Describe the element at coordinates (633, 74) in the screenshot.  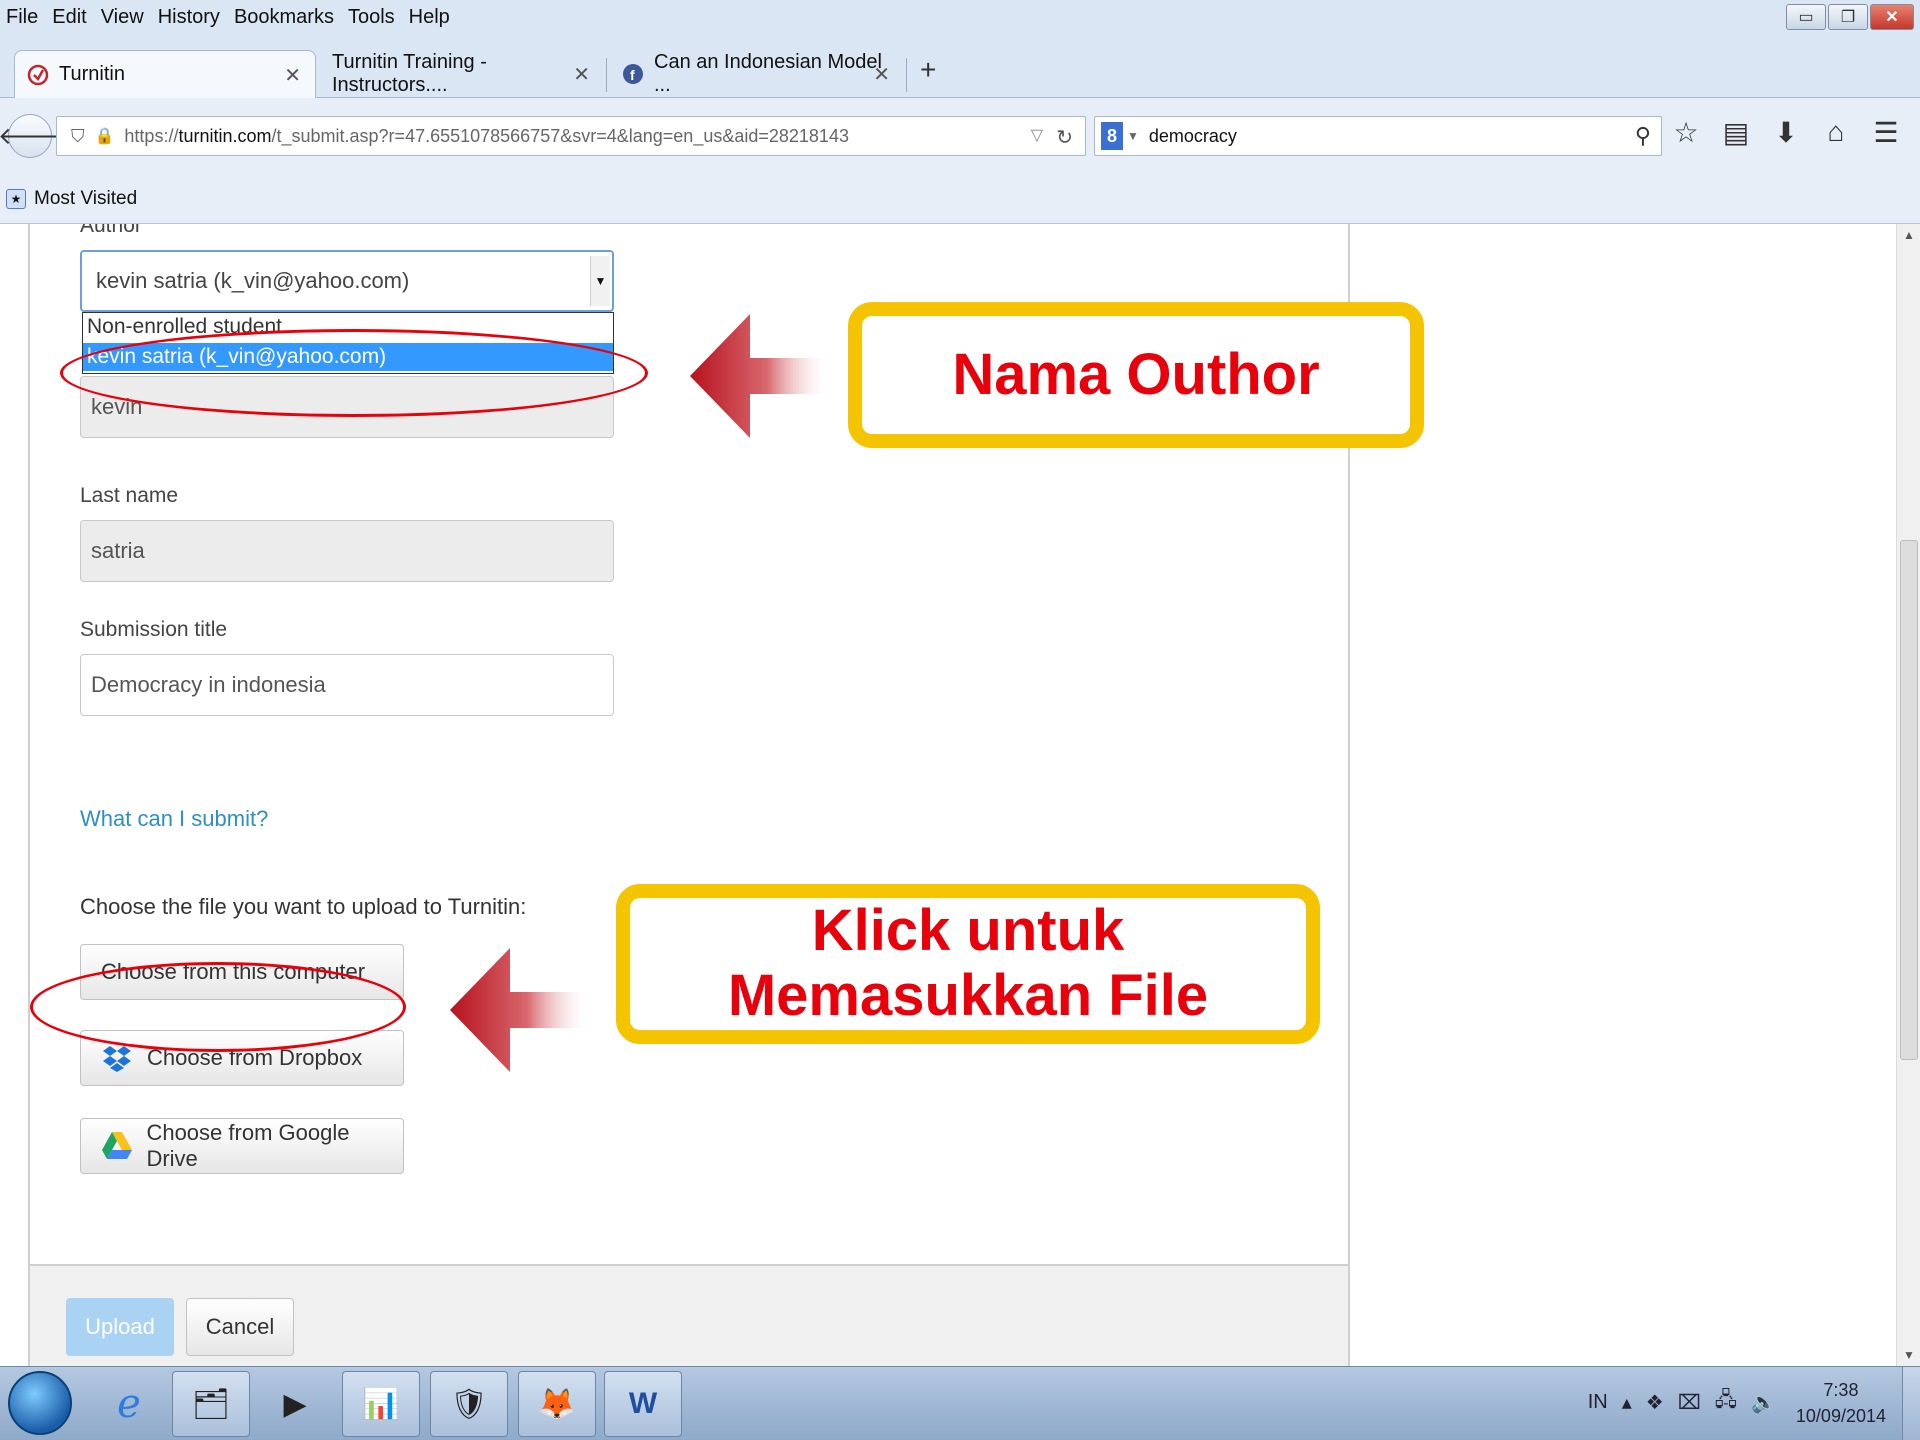
I see `facebook-icon: f` at that location.